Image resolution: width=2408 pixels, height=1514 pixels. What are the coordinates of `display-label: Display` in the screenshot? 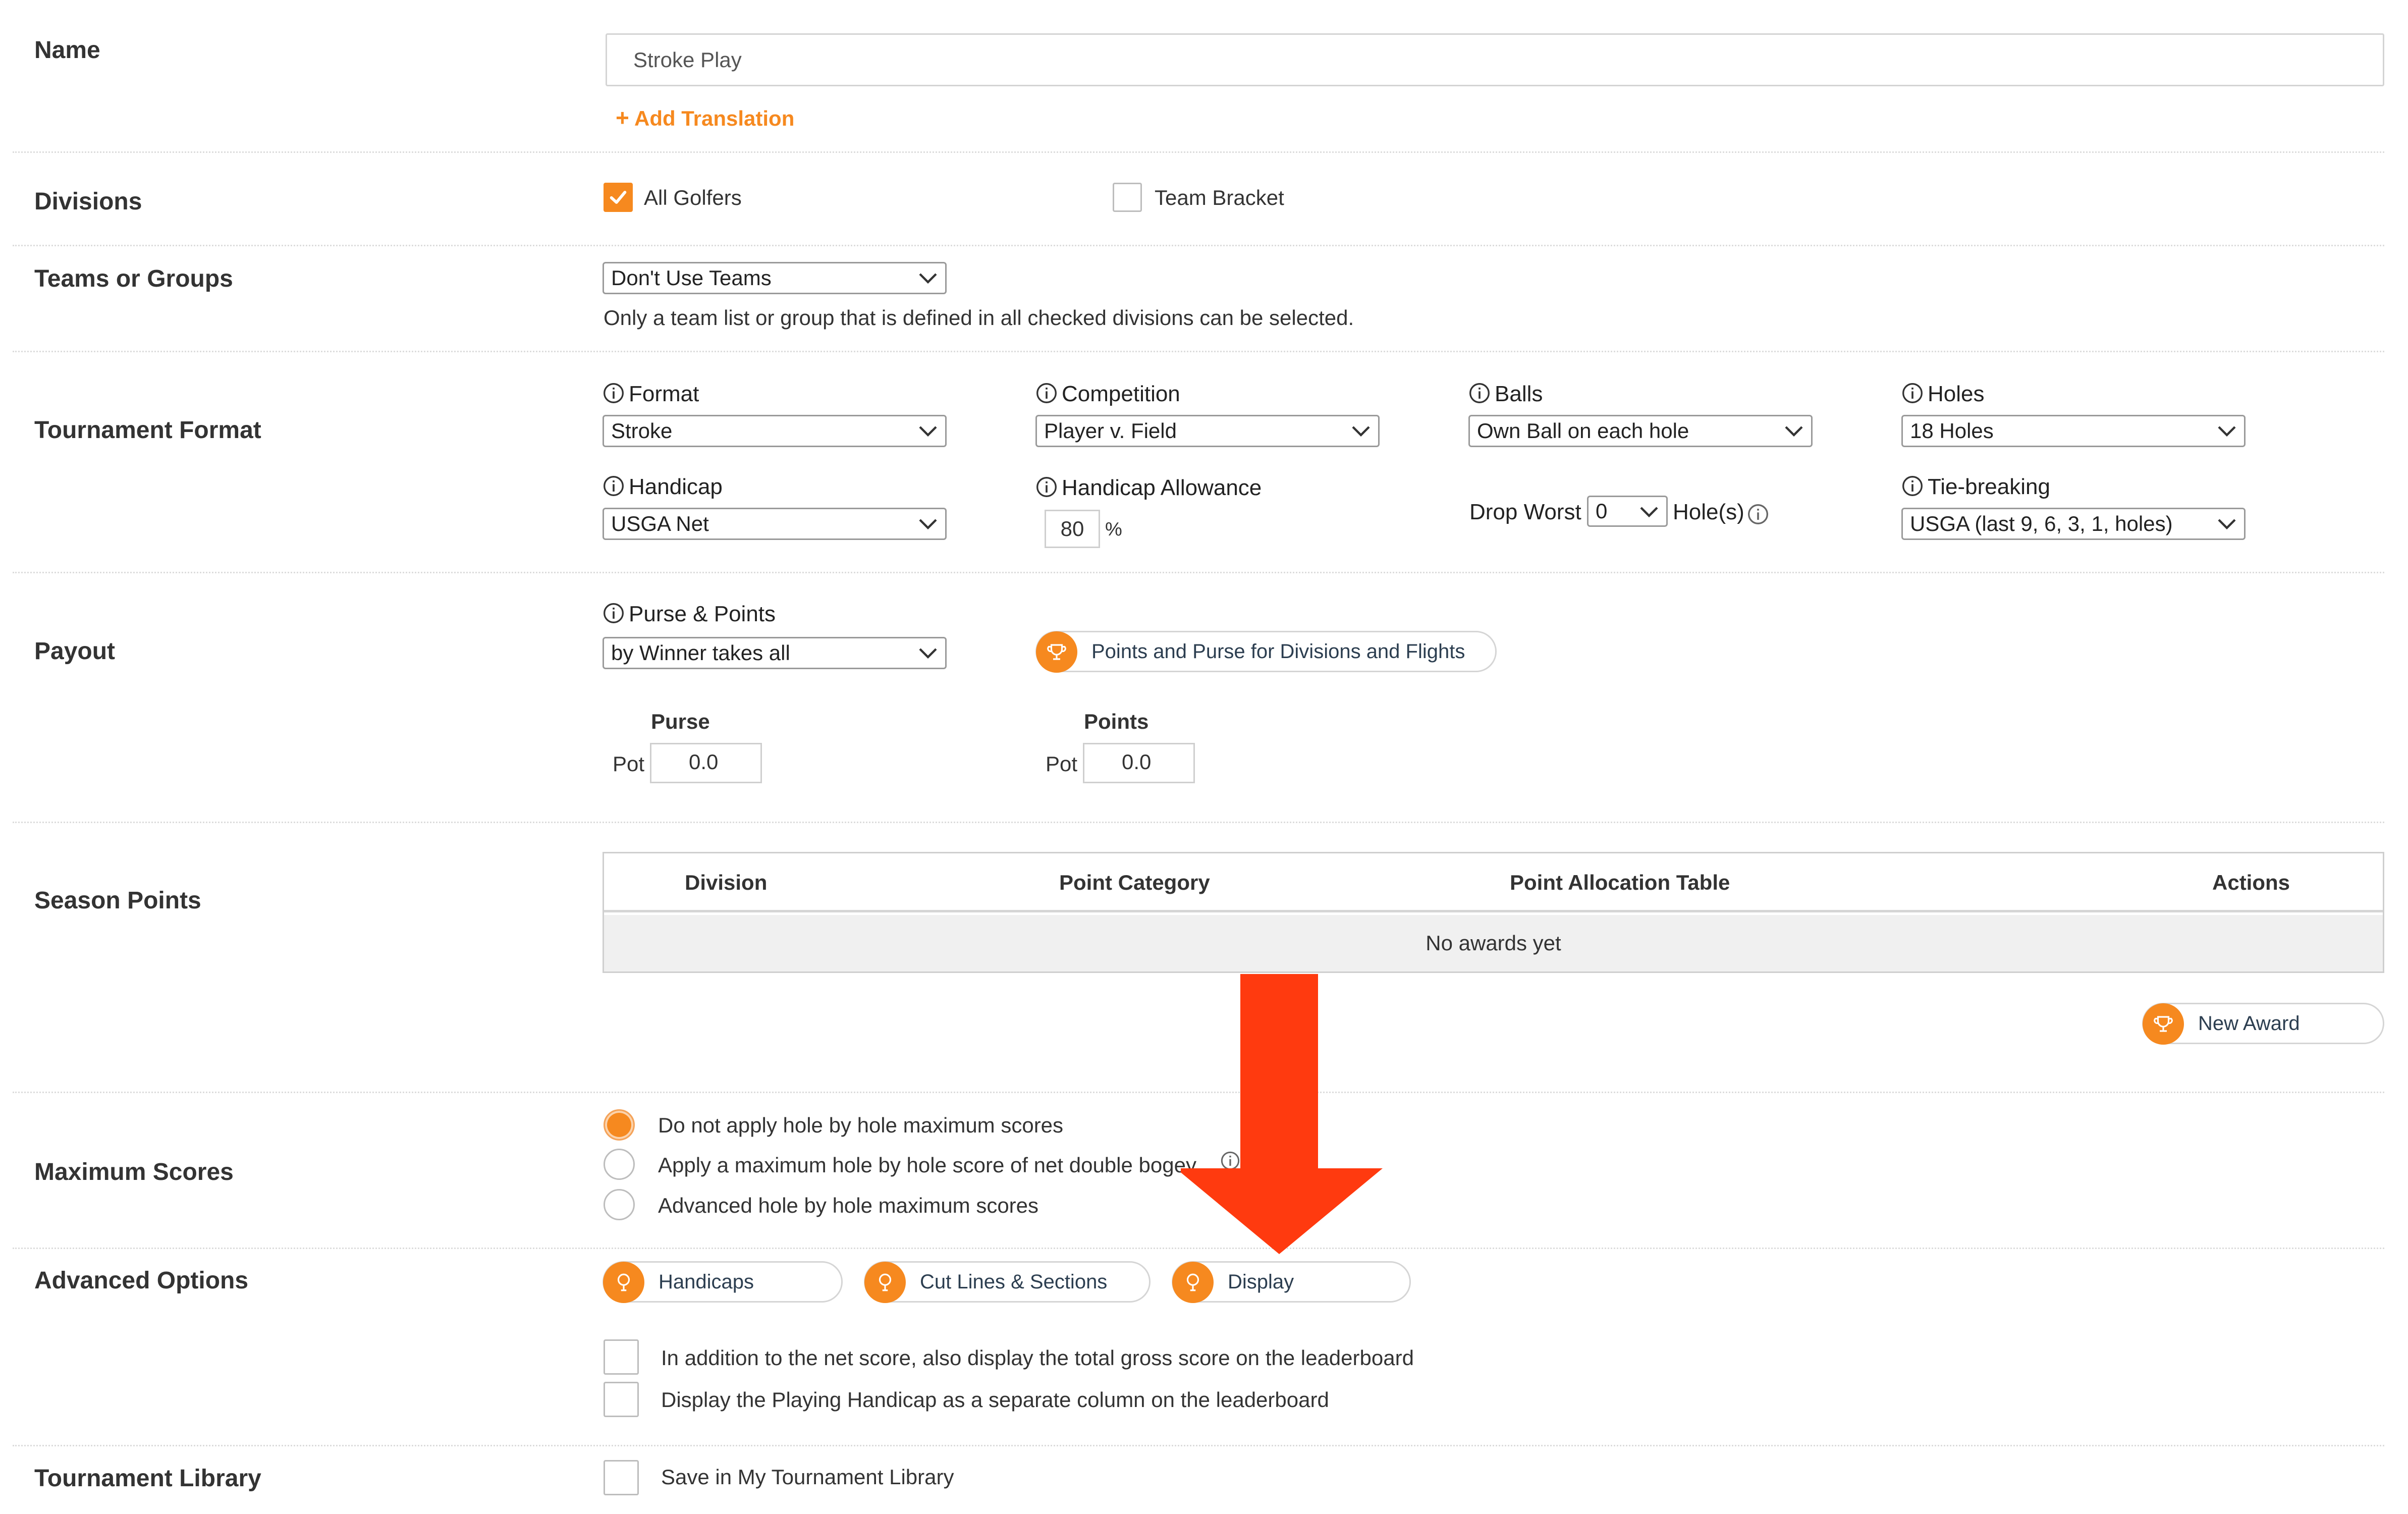 It's located at (1261, 1282).